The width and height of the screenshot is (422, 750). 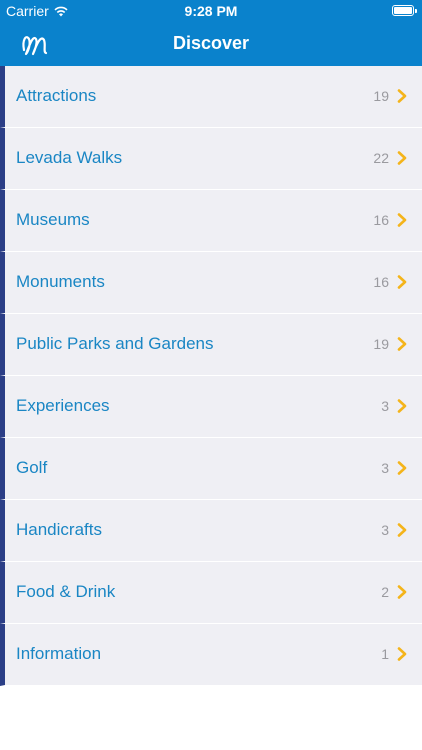 I want to click on list-item: Museums 16, so click(x=211, y=221).